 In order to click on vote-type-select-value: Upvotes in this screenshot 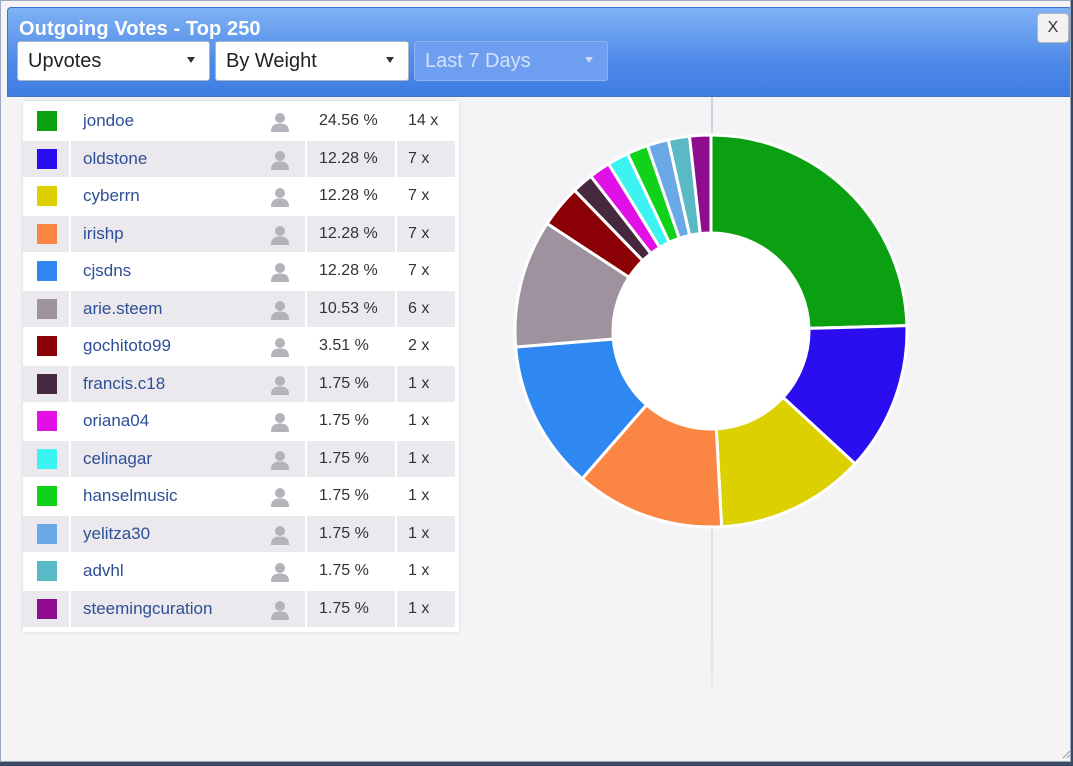, I will do `click(65, 60)`.